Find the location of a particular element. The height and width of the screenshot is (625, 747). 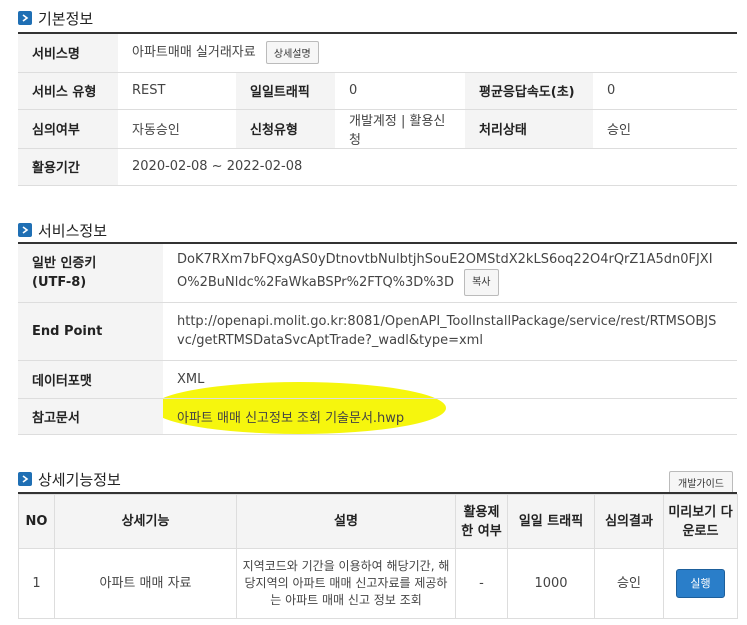

row-limit: - is located at coordinates (481, 583).